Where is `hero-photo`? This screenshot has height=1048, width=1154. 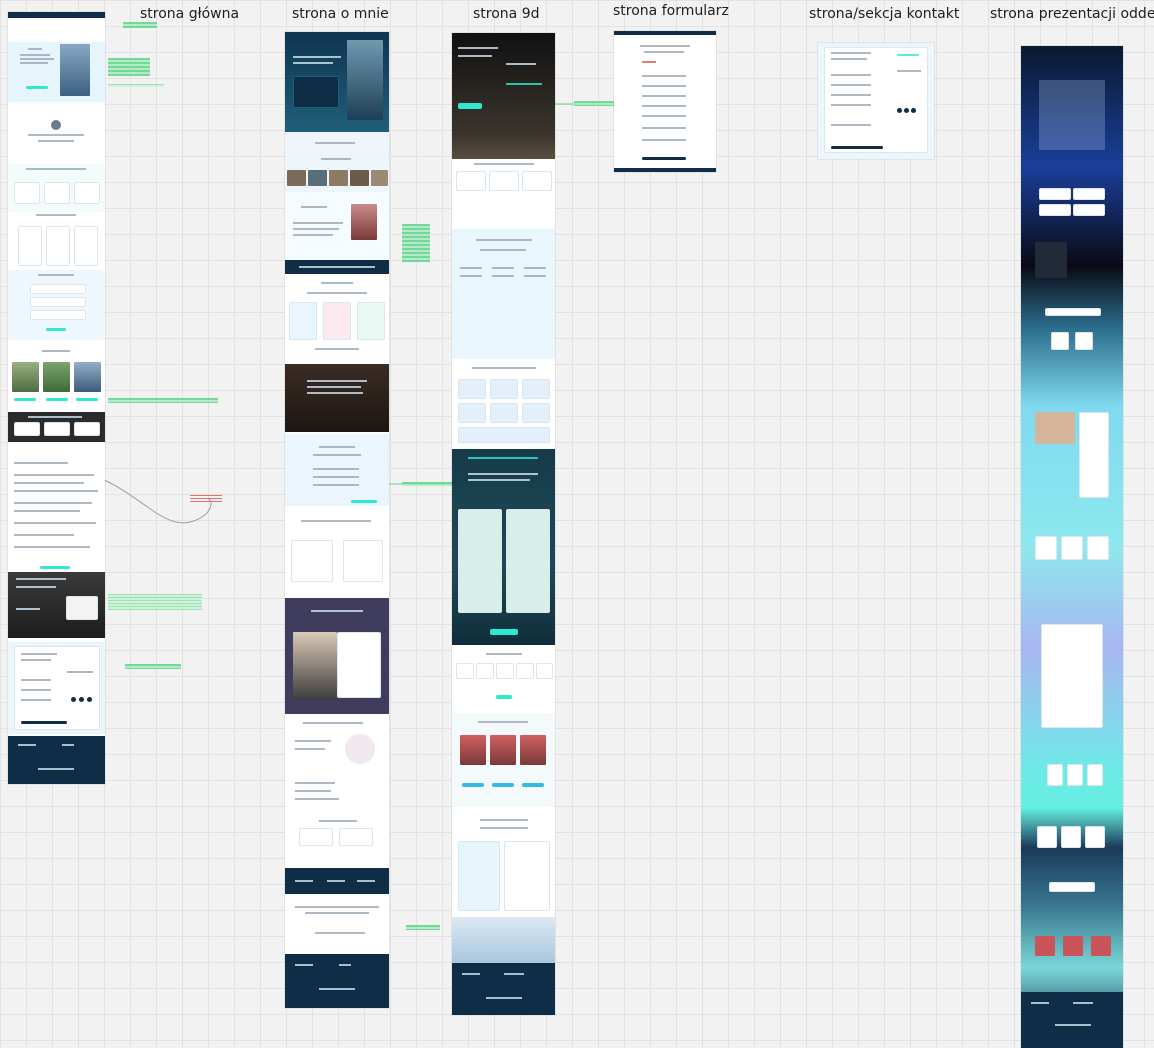 hero-photo is located at coordinates (75, 70).